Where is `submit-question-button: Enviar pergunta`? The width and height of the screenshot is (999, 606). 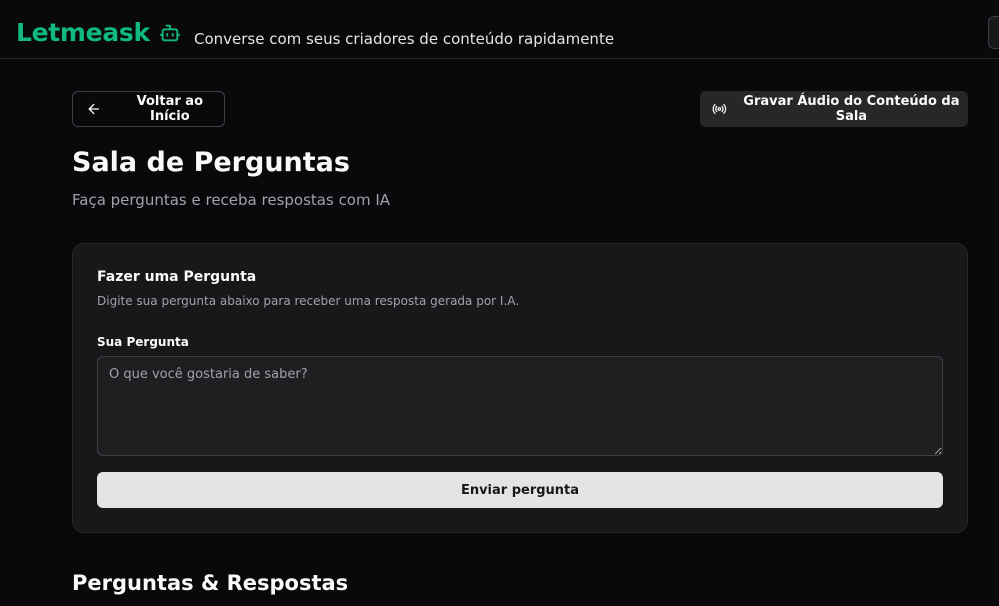 submit-question-button: Enviar pergunta is located at coordinates (520, 490).